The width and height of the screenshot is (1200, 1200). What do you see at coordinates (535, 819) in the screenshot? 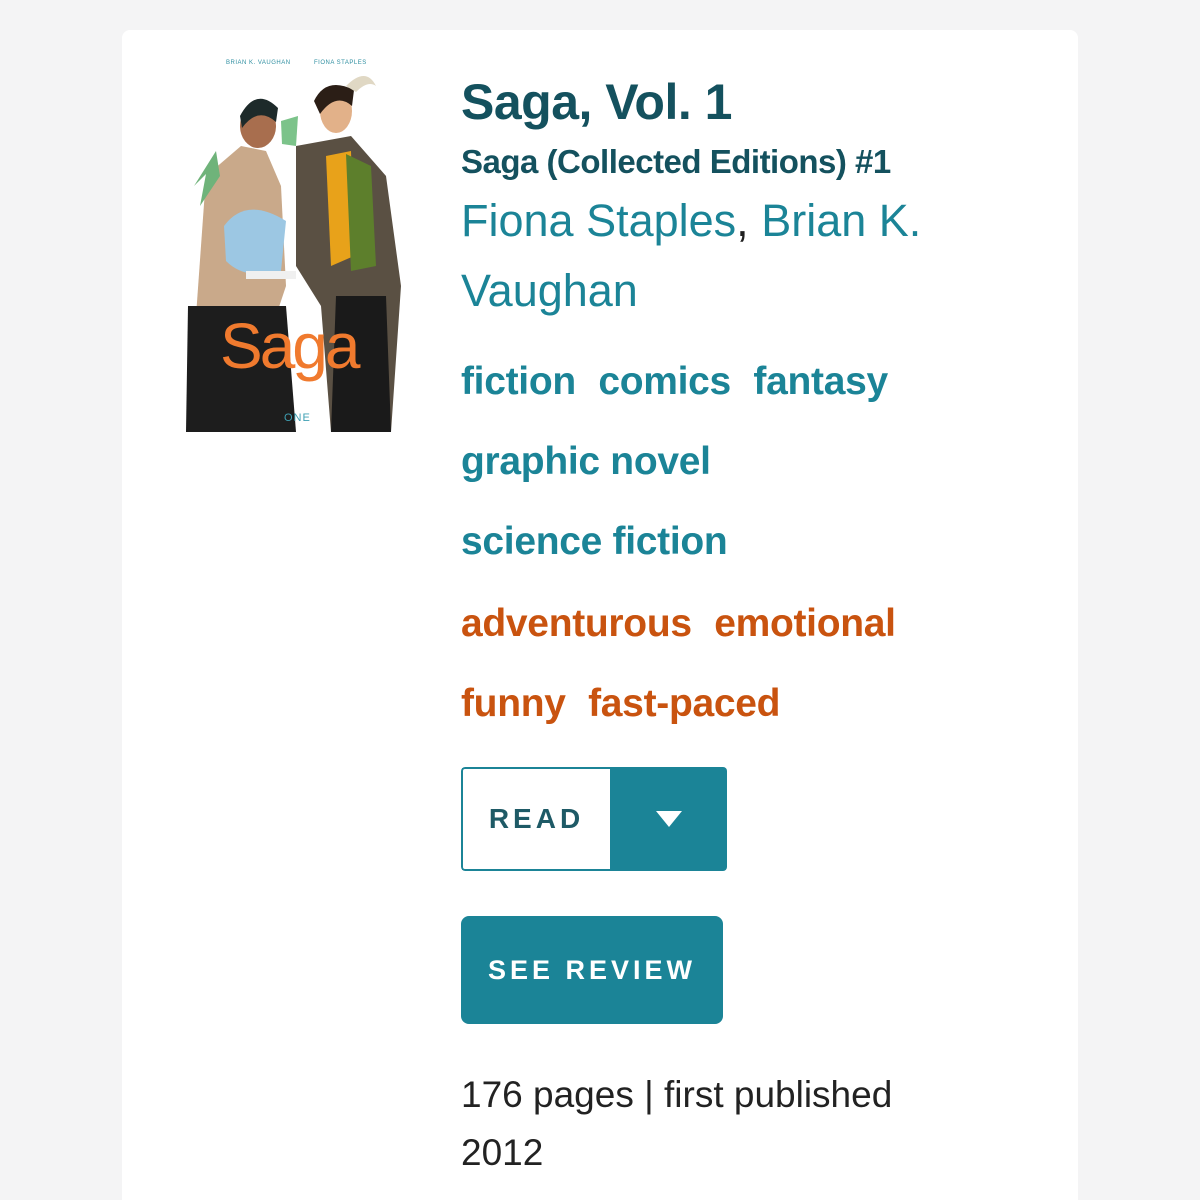
I see `read-status-button: READ` at bounding box center [535, 819].